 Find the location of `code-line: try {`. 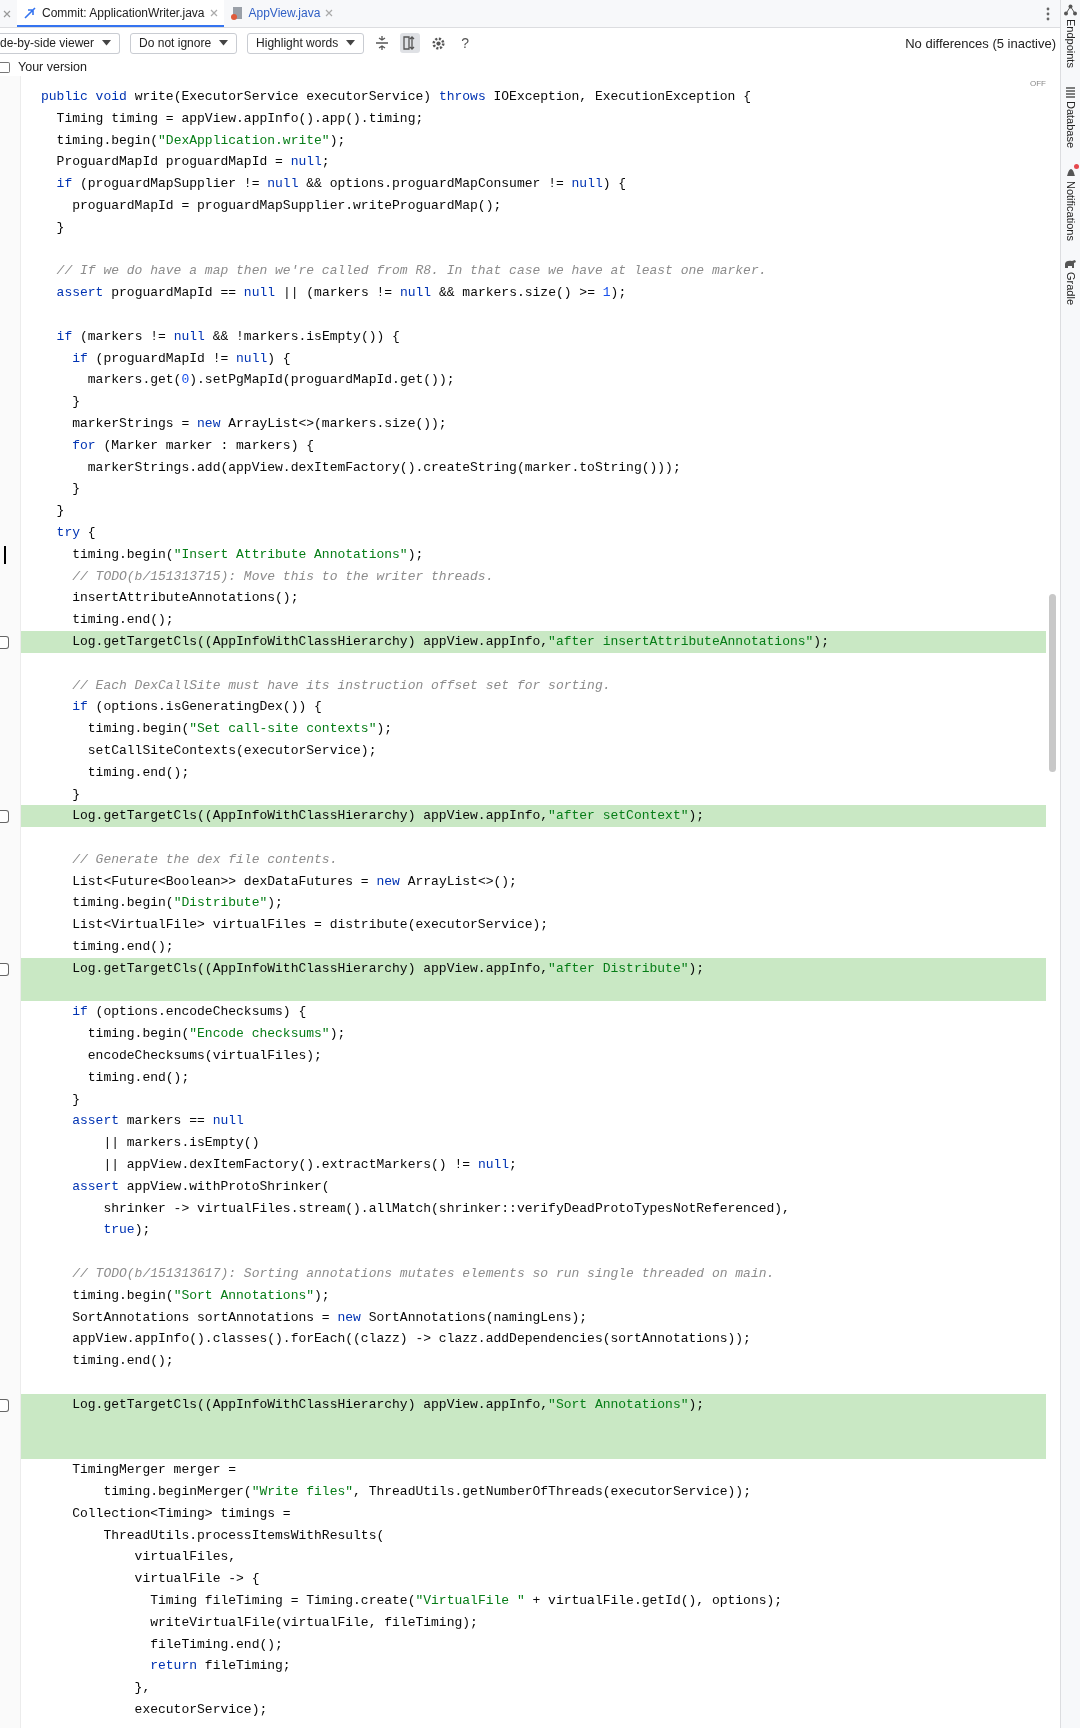

code-line: try { is located at coordinates (76, 532).